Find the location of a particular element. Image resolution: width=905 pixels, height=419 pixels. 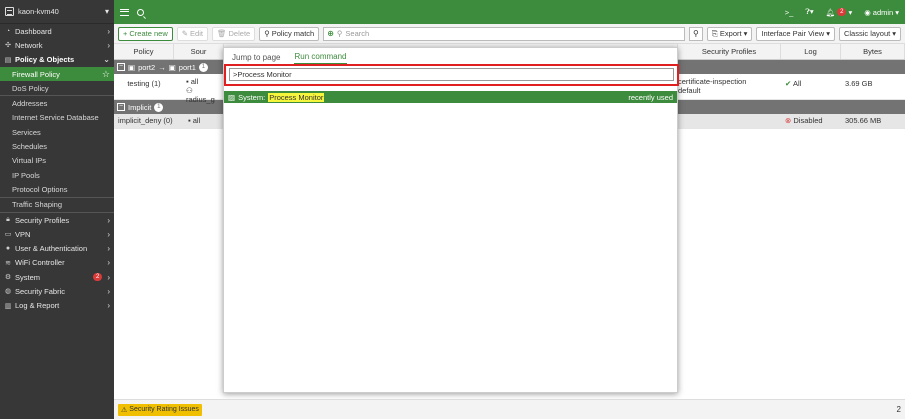

star-icon: ☆ is located at coordinates (106, 74).